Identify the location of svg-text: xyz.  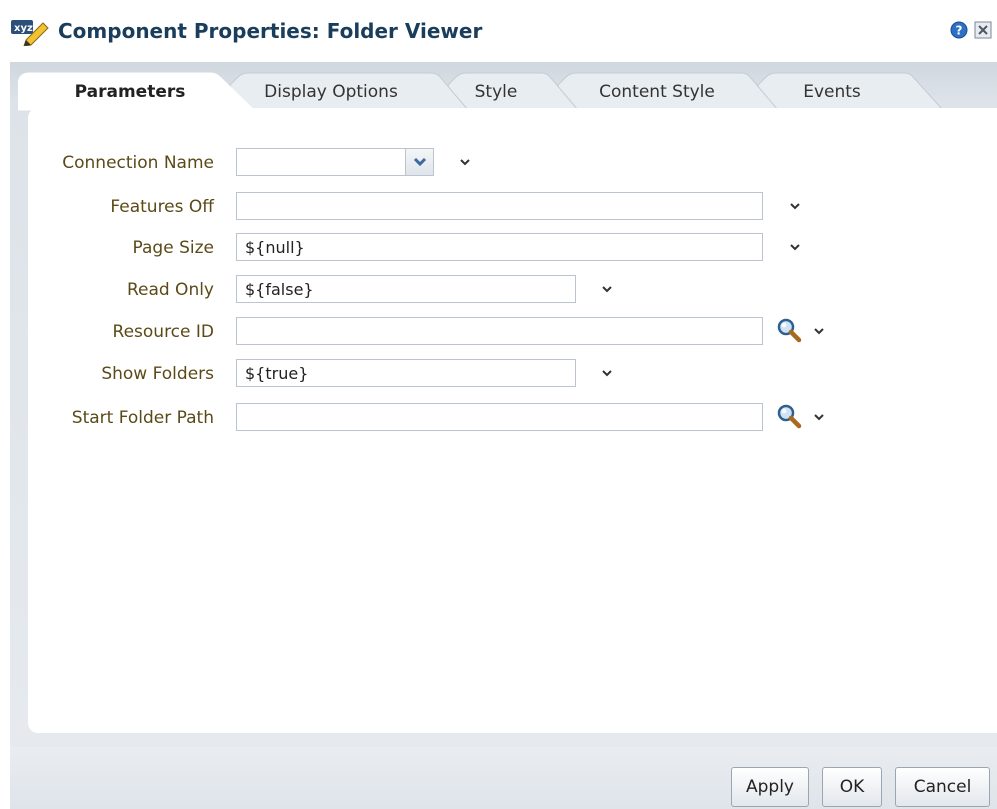
(23, 28).